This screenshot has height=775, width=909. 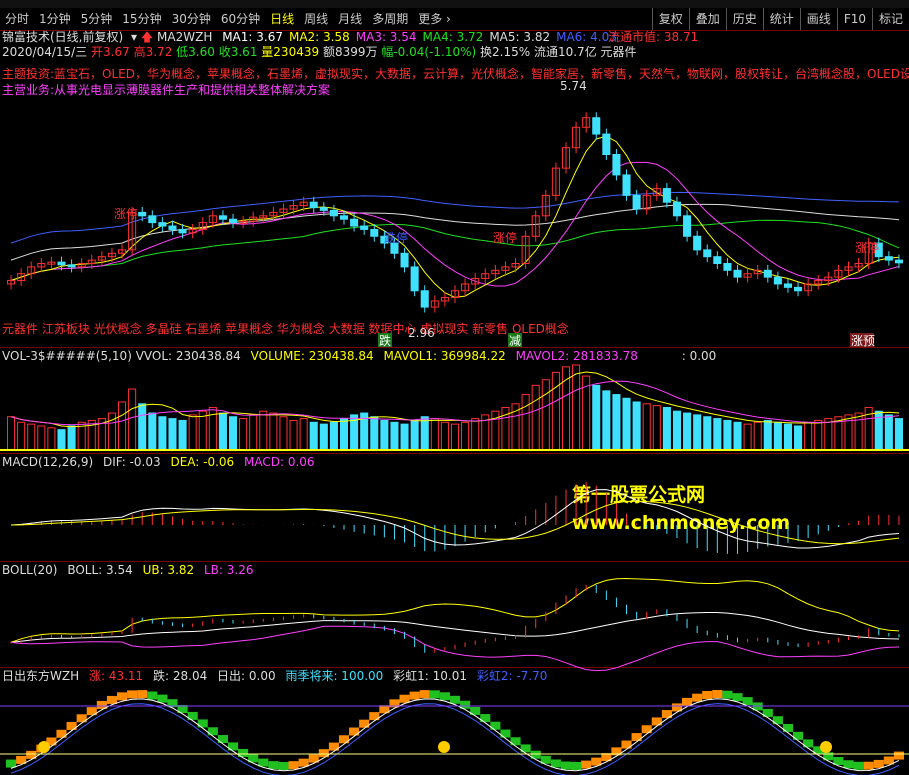 I want to click on label-zhangyu: 涨预, so click(x=863, y=340).